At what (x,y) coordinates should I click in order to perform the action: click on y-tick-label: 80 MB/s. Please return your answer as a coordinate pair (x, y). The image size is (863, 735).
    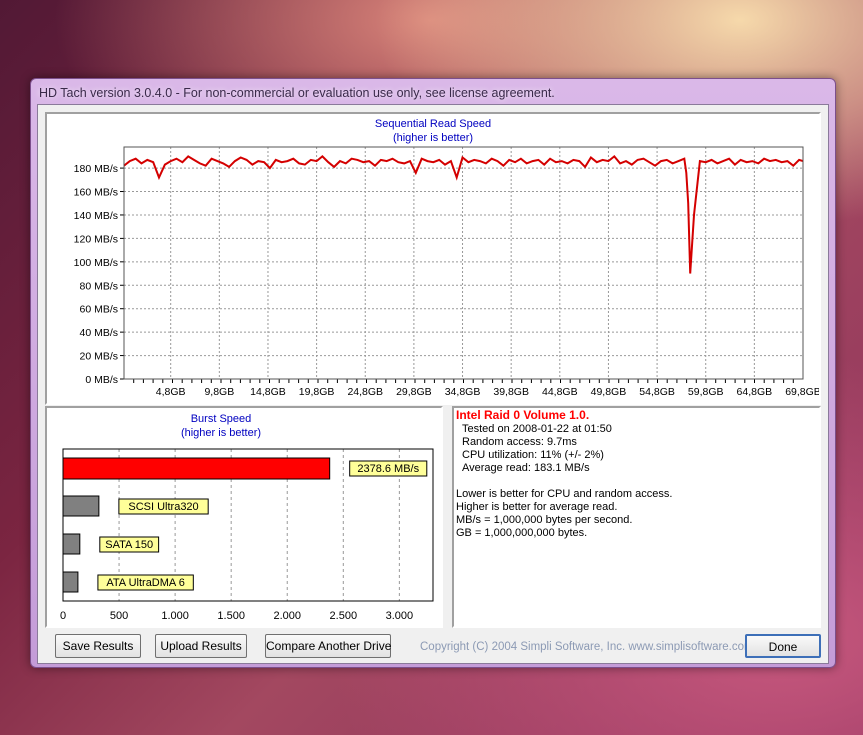
    Looking at the image, I should click on (98, 286).